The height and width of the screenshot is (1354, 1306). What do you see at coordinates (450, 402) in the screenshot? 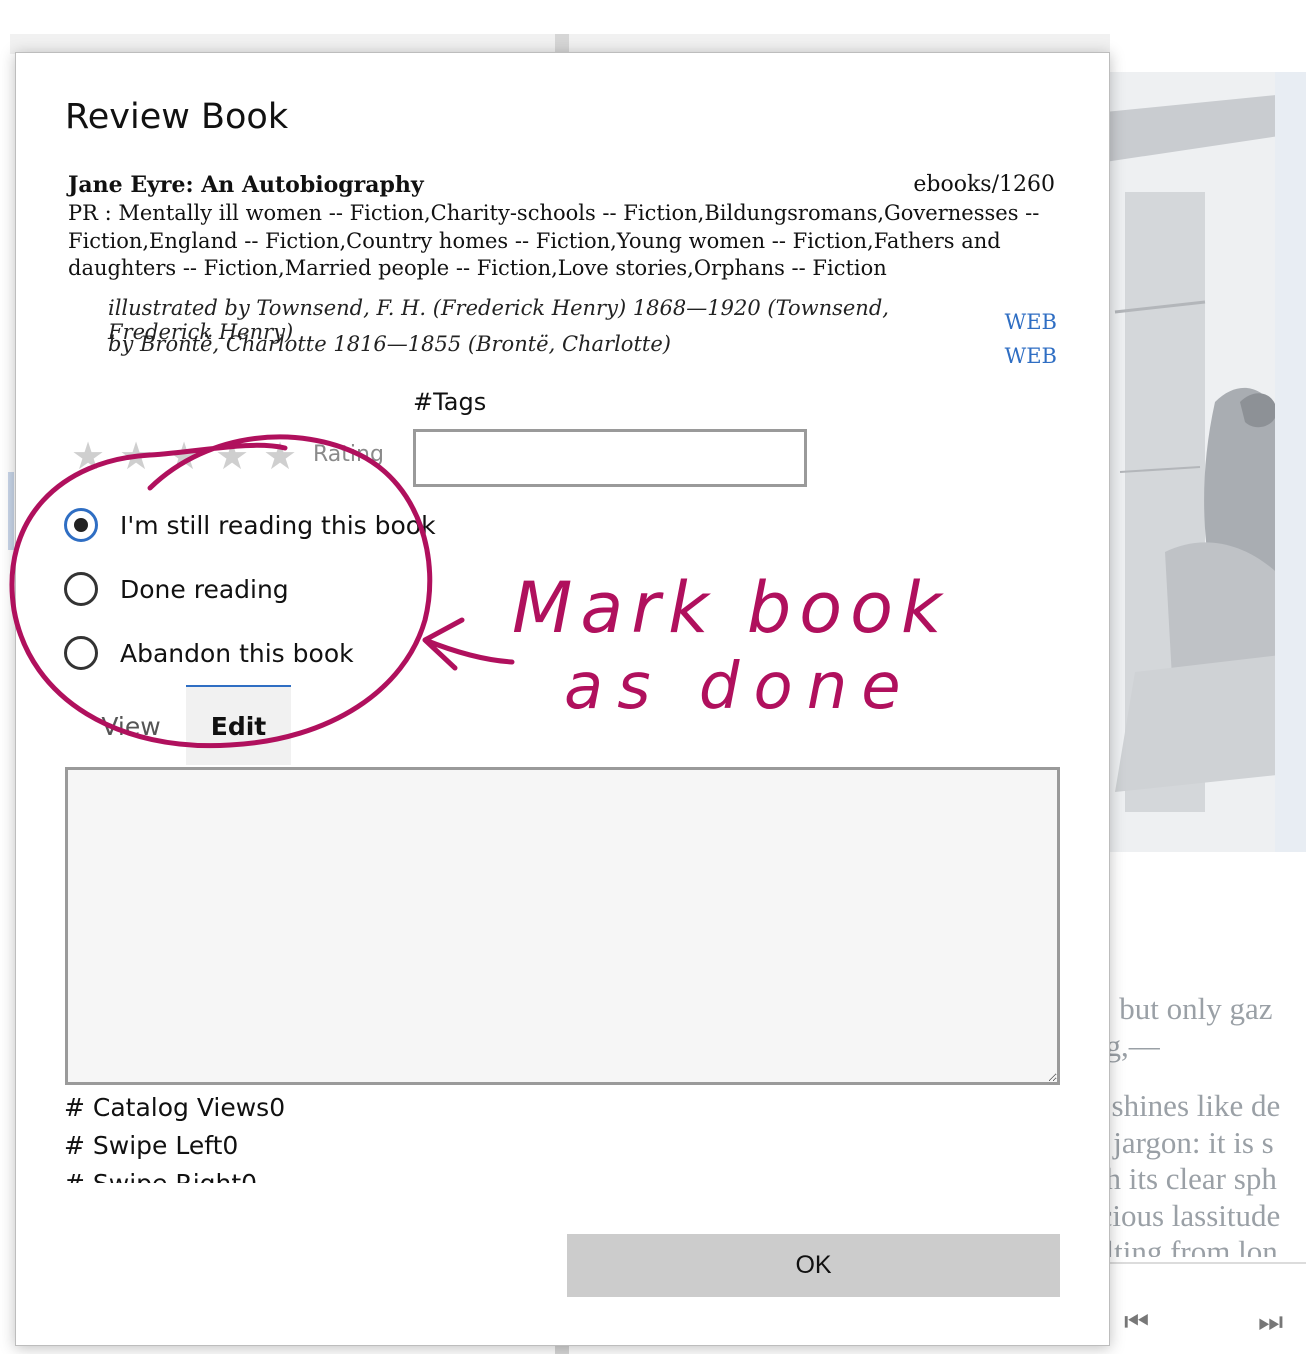
I see `tags-label: #Tags` at bounding box center [450, 402].